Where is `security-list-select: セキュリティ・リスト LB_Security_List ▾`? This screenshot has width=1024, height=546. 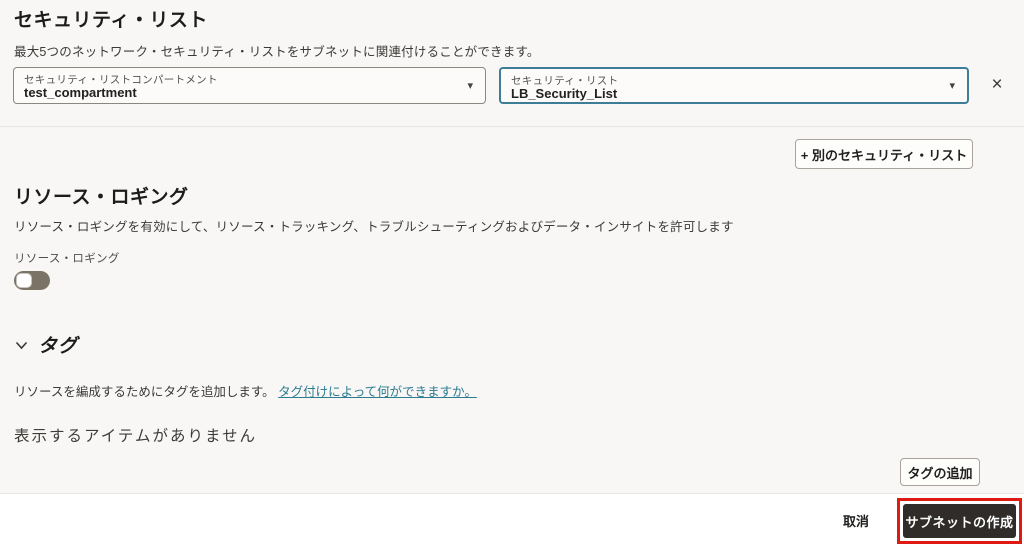
security-list-select: セキュリティ・リスト LB_Security_List ▾ is located at coordinates (734, 85).